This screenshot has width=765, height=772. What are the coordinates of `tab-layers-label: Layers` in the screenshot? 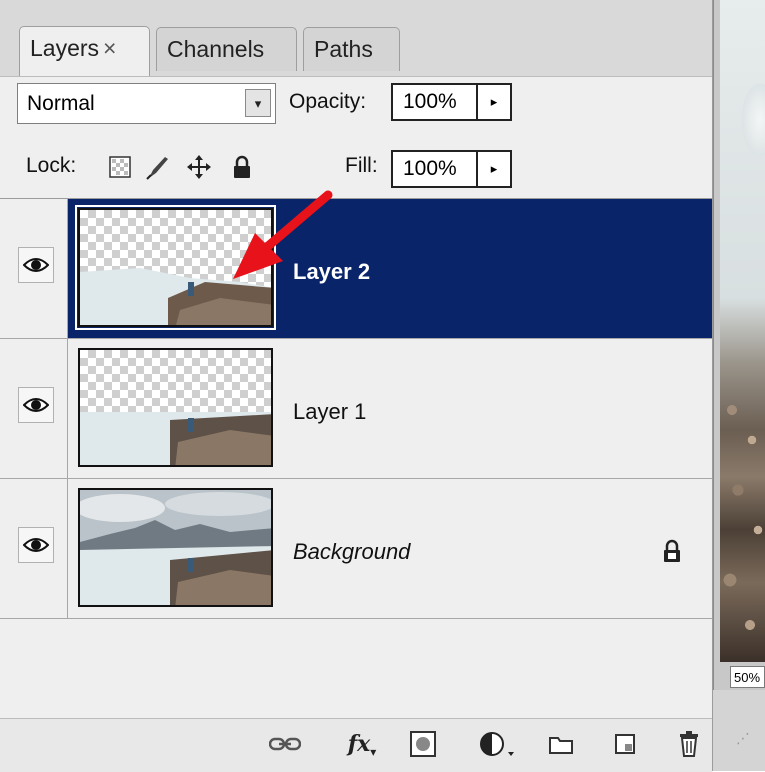 It's located at (65, 48).